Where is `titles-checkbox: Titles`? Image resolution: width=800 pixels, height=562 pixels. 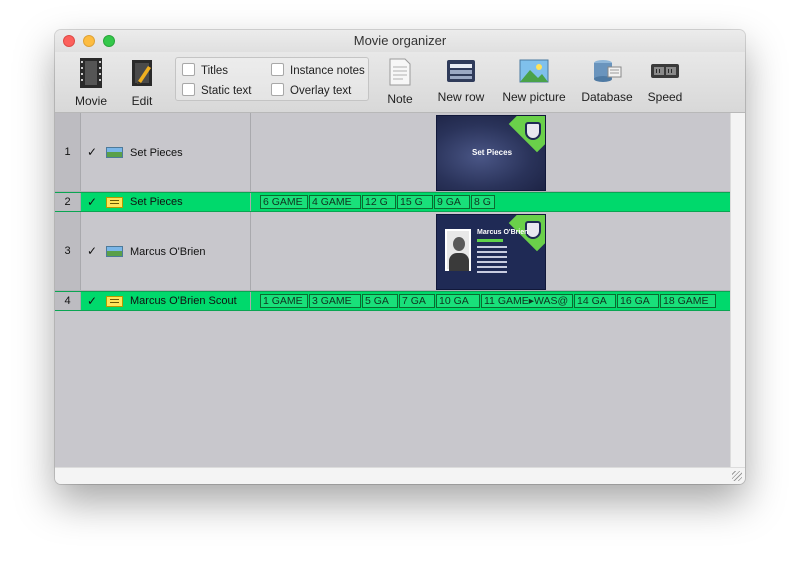 titles-checkbox: Titles is located at coordinates (205, 70).